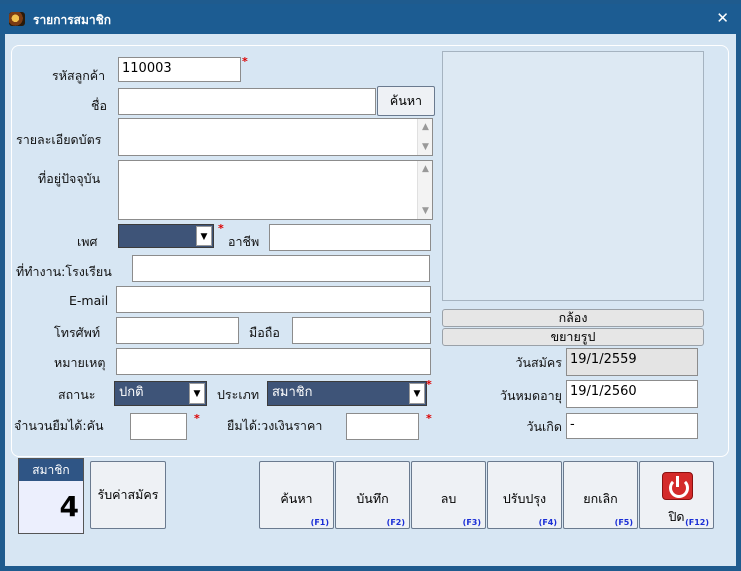  What do you see at coordinates (17, 19) in the screenshot?
I see `app-logo-icon` at bounding box center [17, 19].